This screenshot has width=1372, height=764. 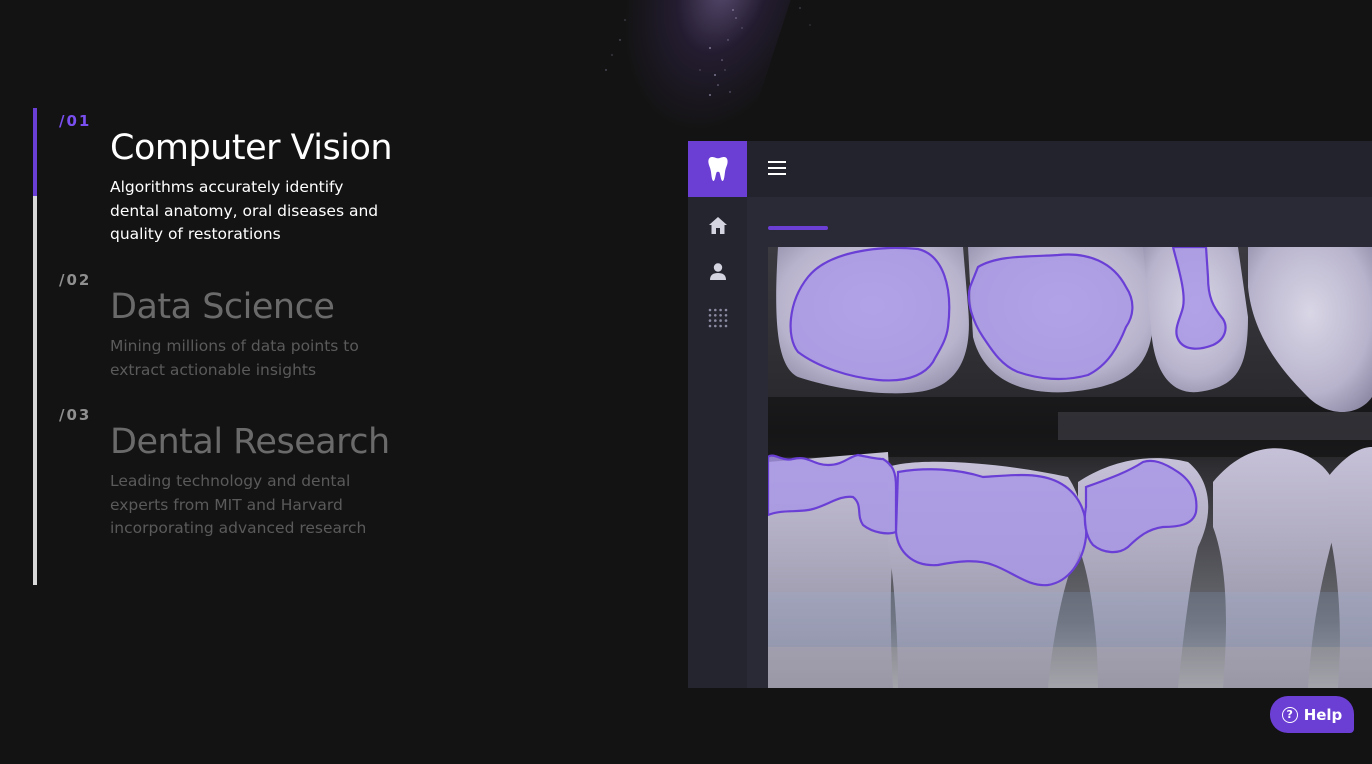 I want to click on home-icon, so click(x=718, y=225).